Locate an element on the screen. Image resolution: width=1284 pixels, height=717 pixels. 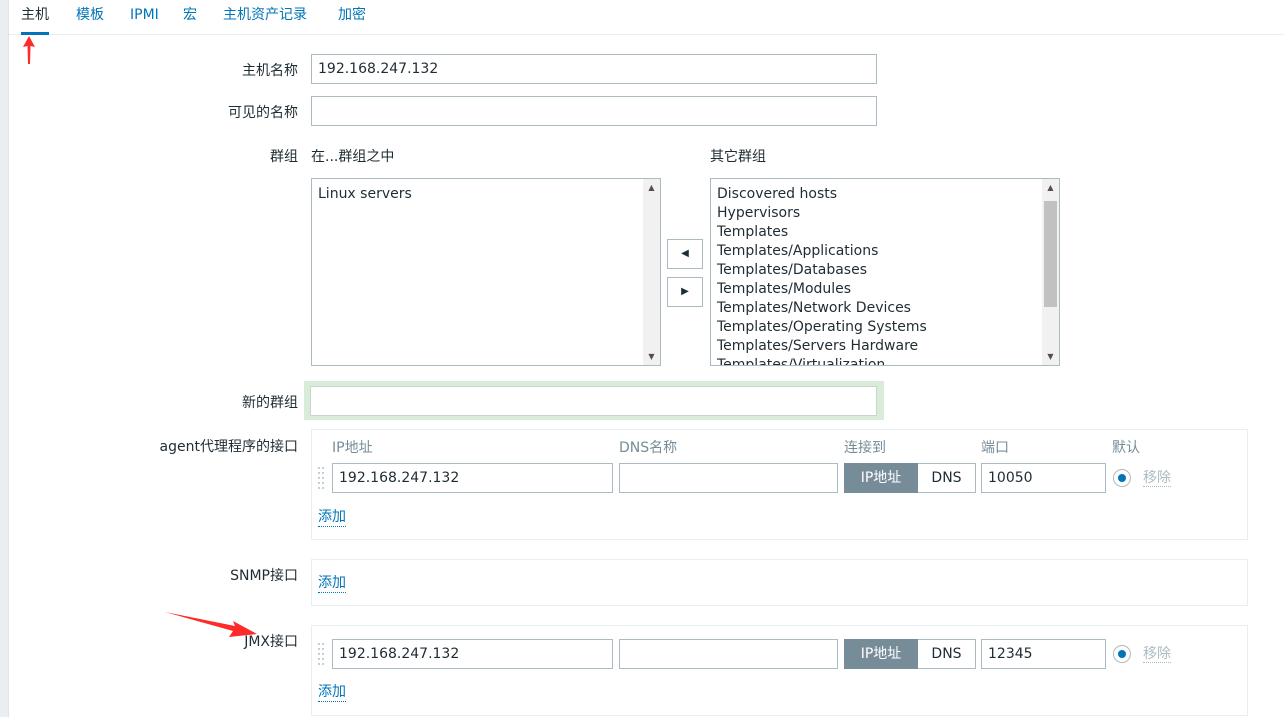
agent-connect-dns-button: DNS is located at coordinates (947, 478).